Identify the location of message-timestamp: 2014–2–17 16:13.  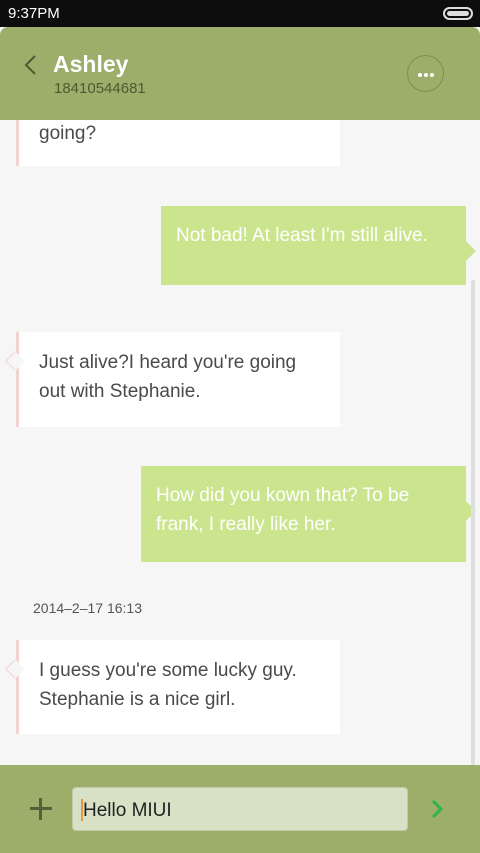
(87, 608).